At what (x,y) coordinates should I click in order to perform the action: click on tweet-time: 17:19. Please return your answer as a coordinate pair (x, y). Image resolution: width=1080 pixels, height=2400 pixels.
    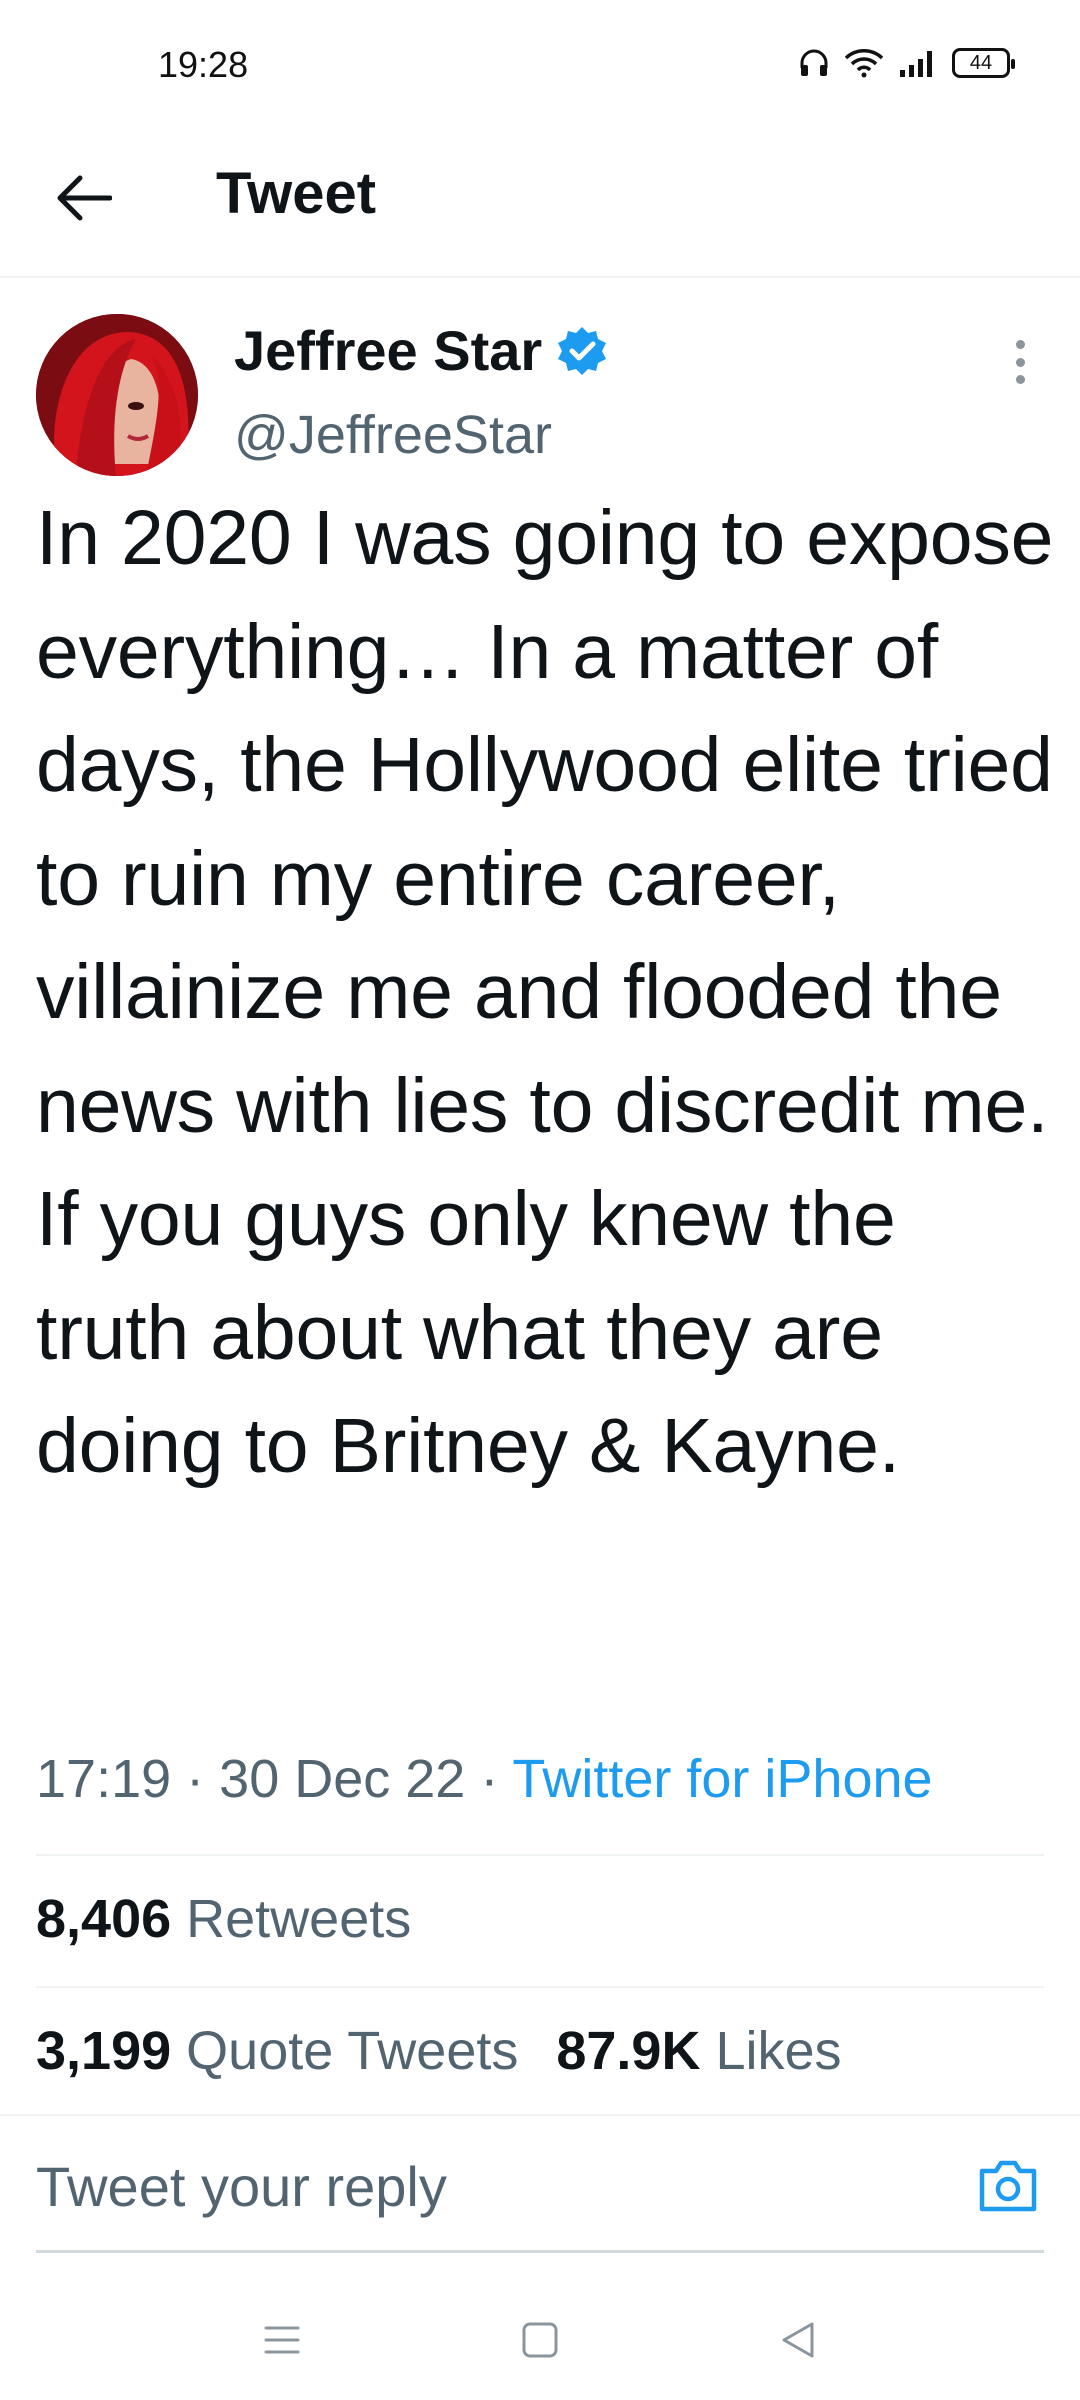
    Looking at the image, I should click on (104, 1779).